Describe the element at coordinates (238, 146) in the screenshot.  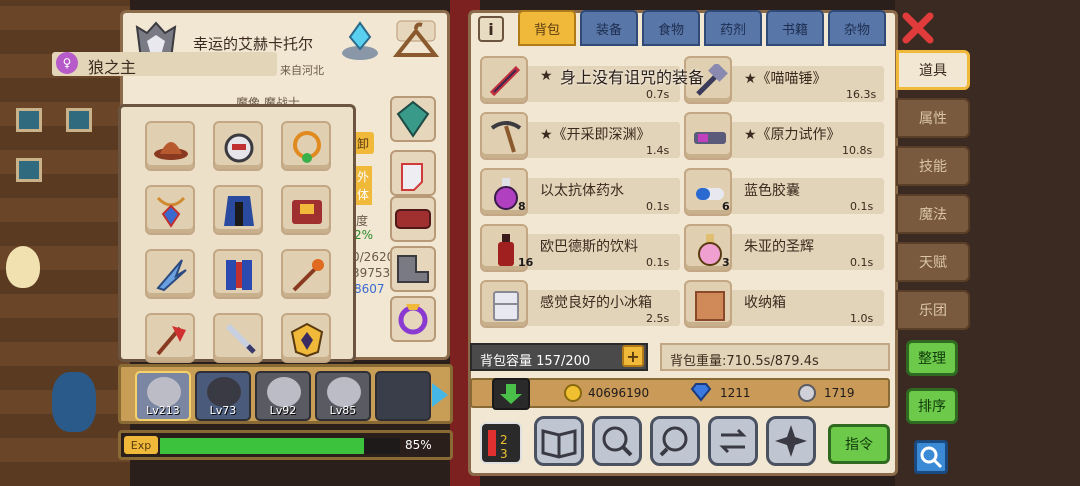
I see `equip-slot-helmet` at that location.